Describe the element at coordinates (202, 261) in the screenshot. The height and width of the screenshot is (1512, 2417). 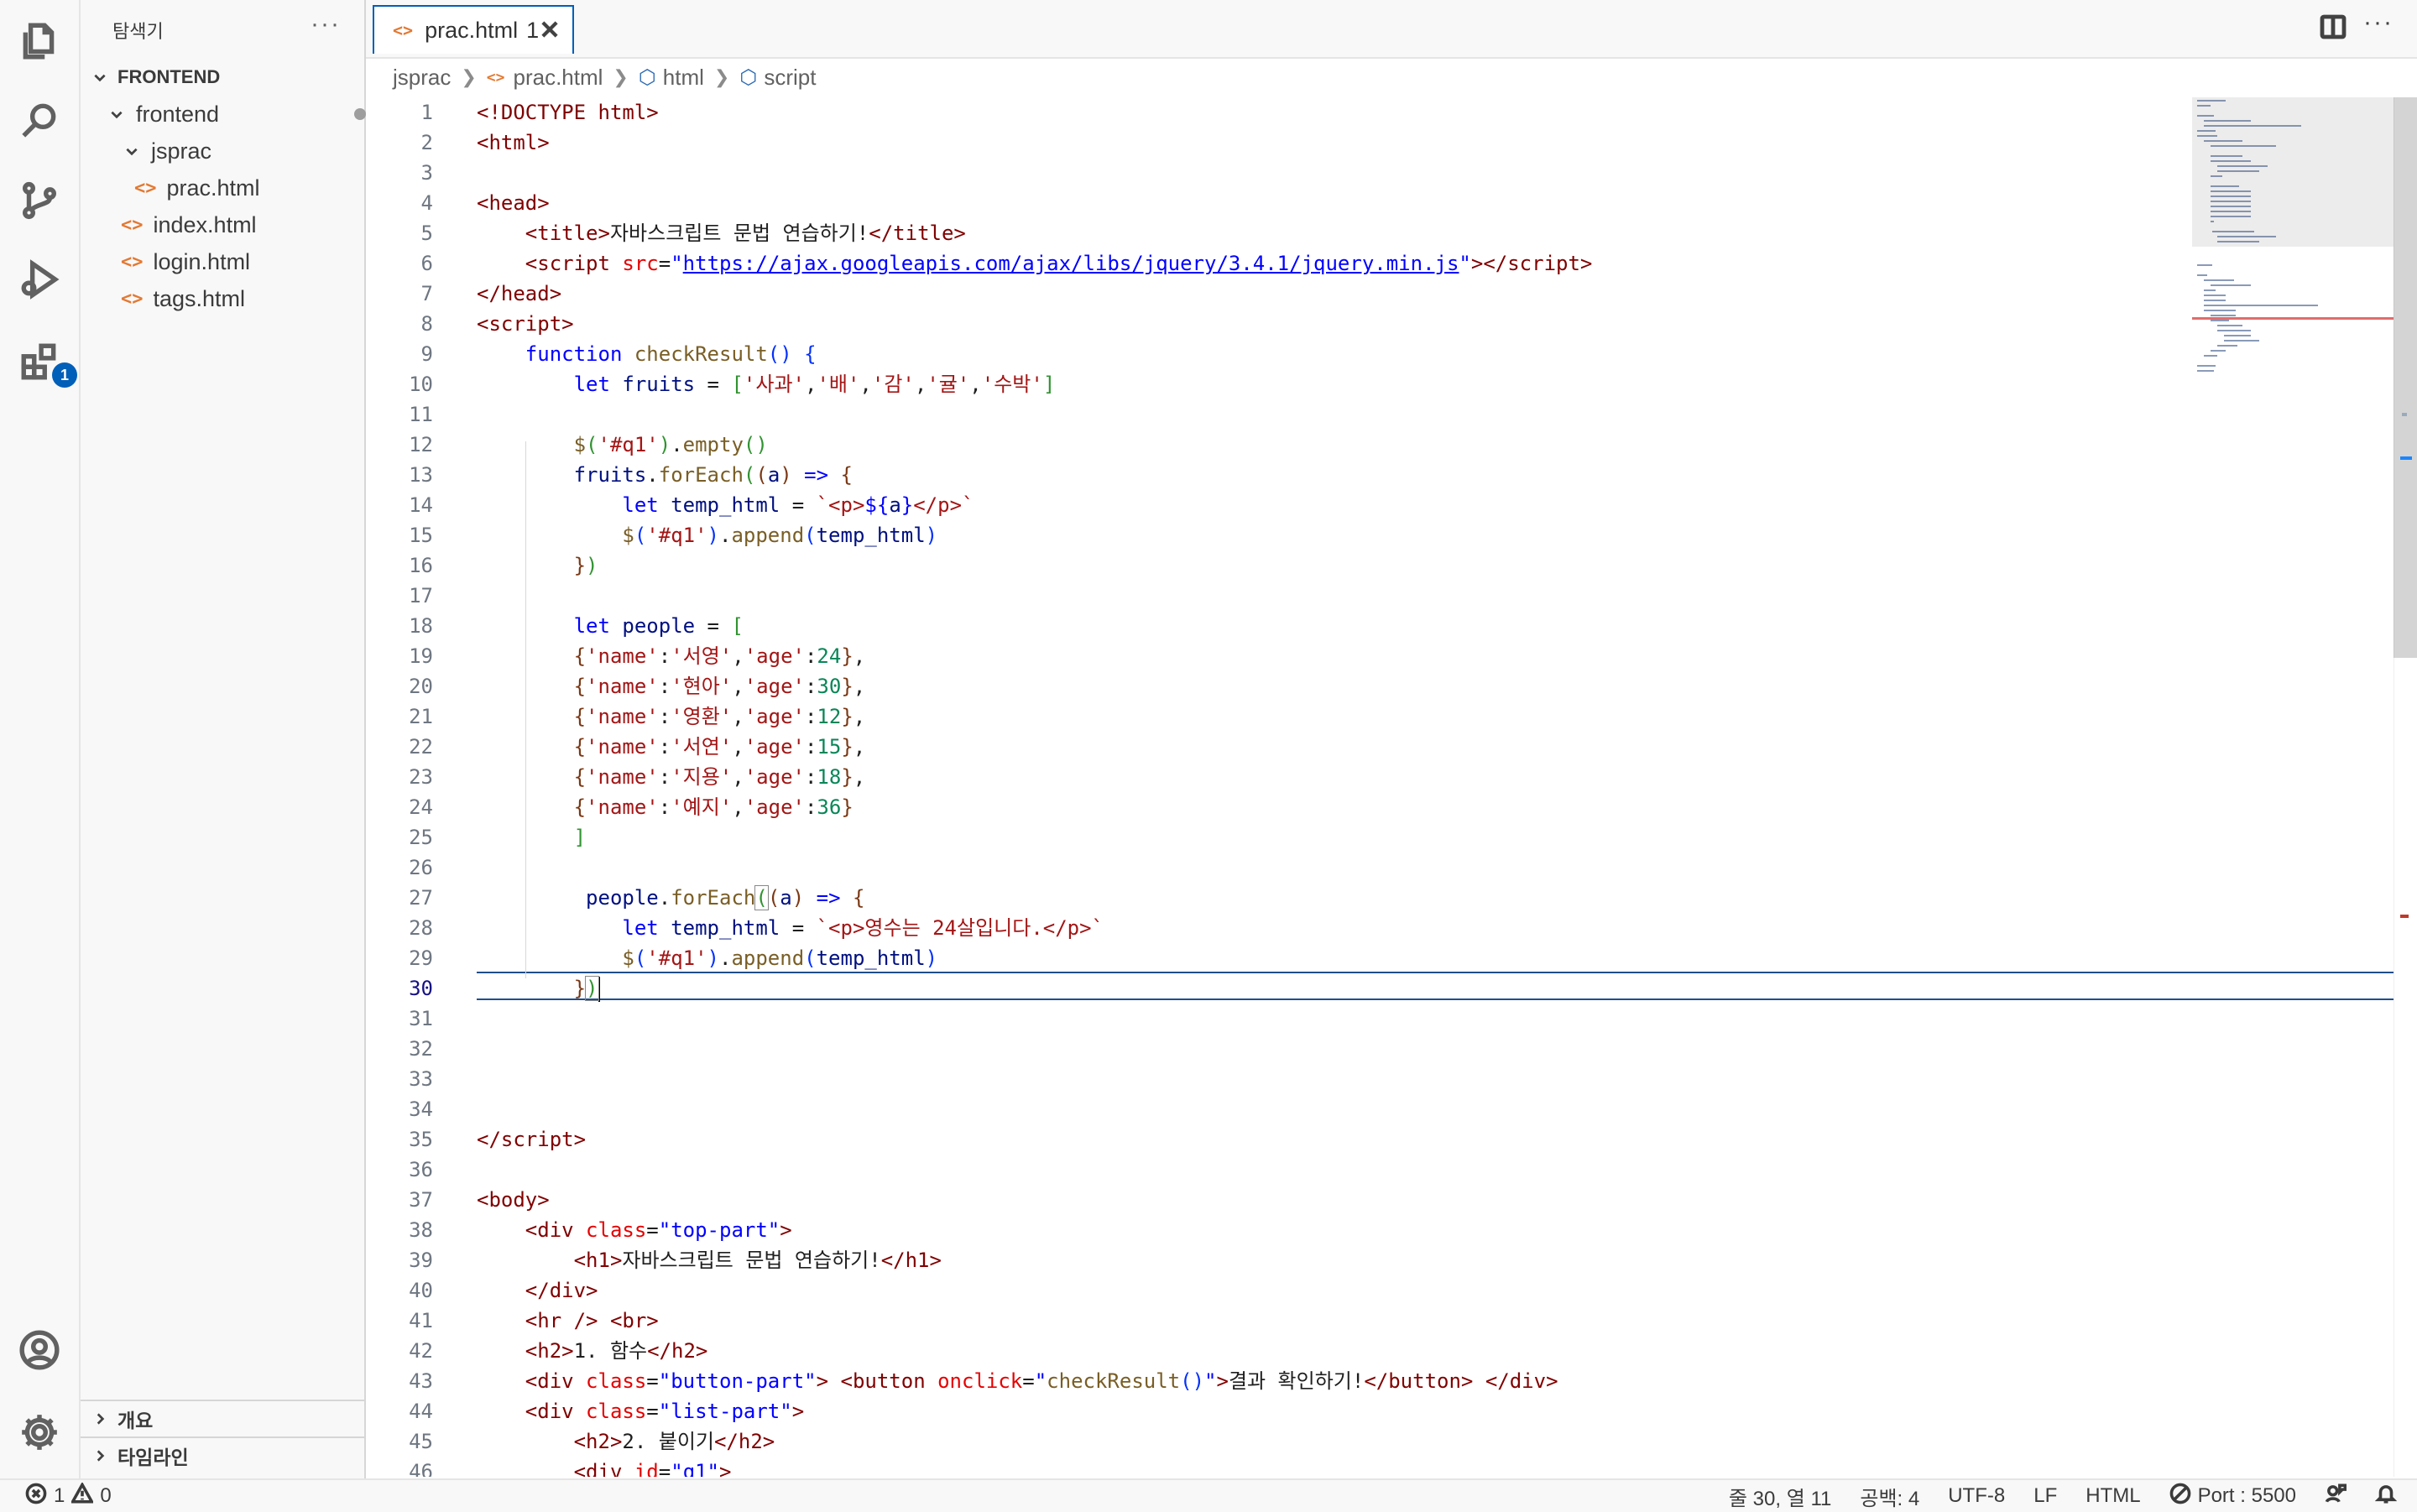
I see `tree-file-label: login.html` at that location.